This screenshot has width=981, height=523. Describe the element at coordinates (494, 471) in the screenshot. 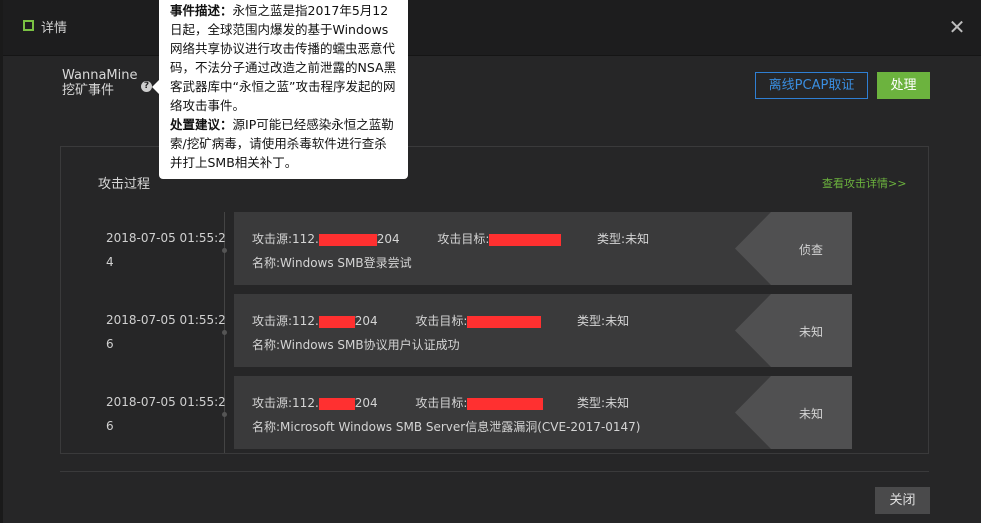

I see `footer-divider` at that location.